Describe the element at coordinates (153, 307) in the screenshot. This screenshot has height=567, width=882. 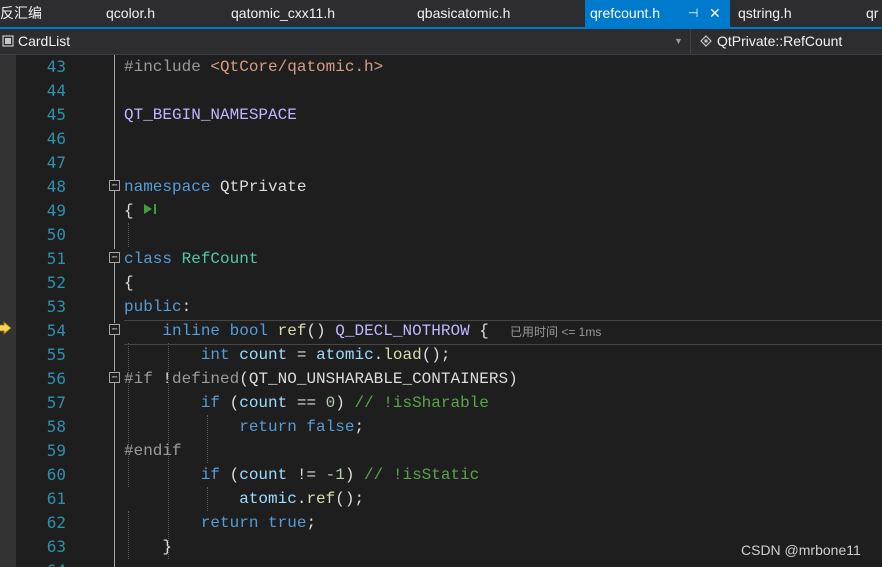
I see `keyword: public` at that location.